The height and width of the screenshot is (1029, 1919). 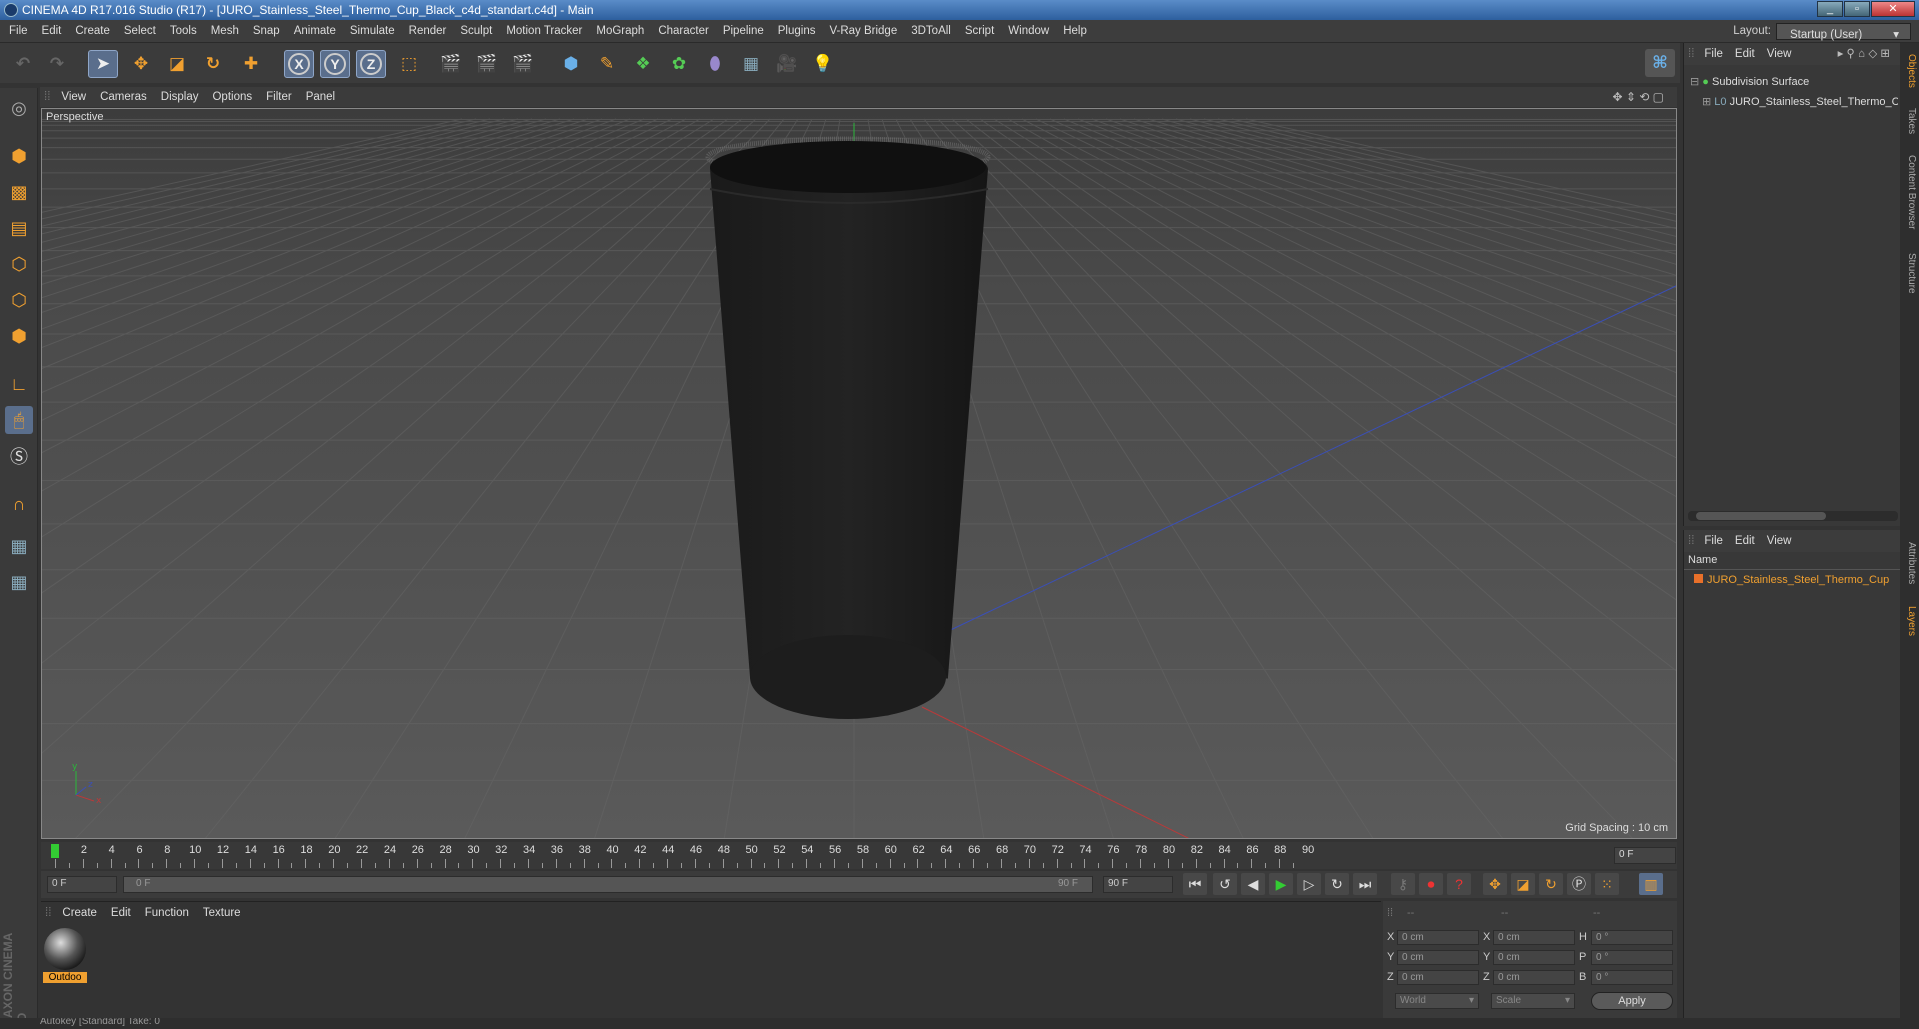 What do you see at coordinates (1459, 884) in the screenshot?
I see `keyframe-selection-button: ?` at bounding box center [1459, 884].